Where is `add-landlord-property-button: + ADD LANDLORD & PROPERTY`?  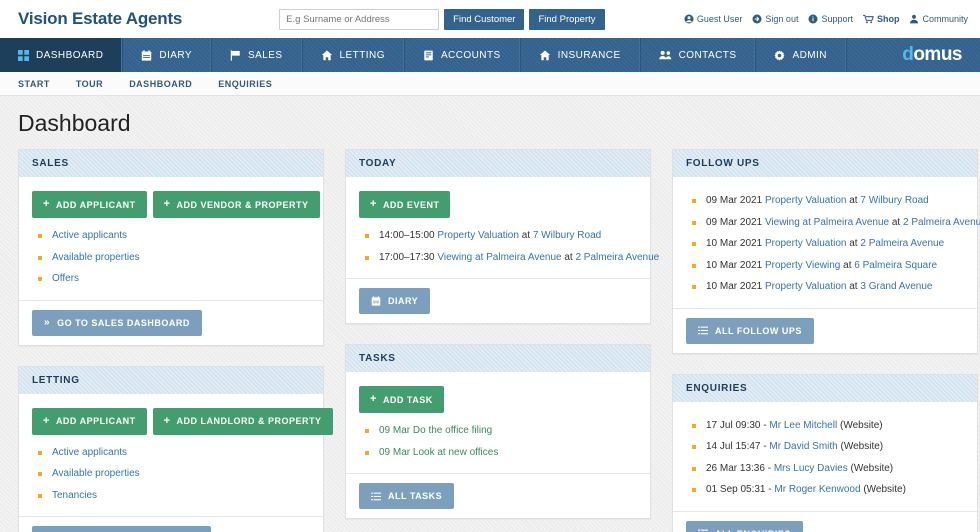
add-landlord-property-button: + ADD LANDLORD & PROPERTY is located at coordinates (242, 421).